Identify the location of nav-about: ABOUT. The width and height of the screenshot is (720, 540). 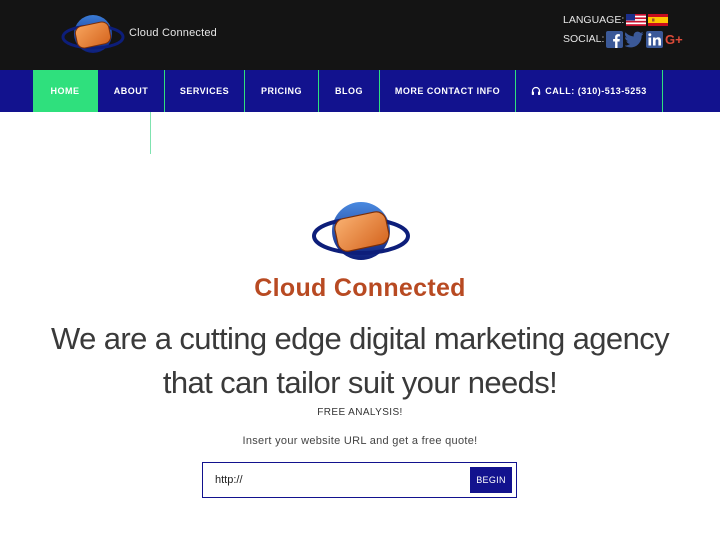
(131, 91).